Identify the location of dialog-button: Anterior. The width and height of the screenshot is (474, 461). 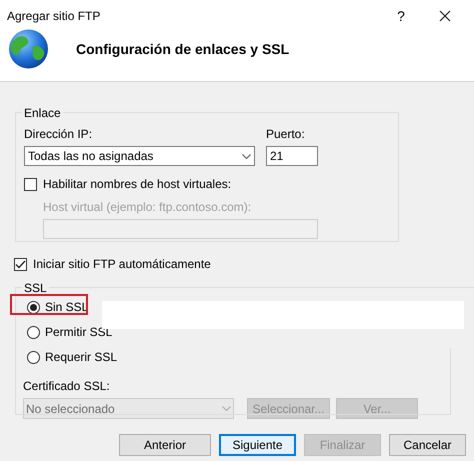
(165, 445).